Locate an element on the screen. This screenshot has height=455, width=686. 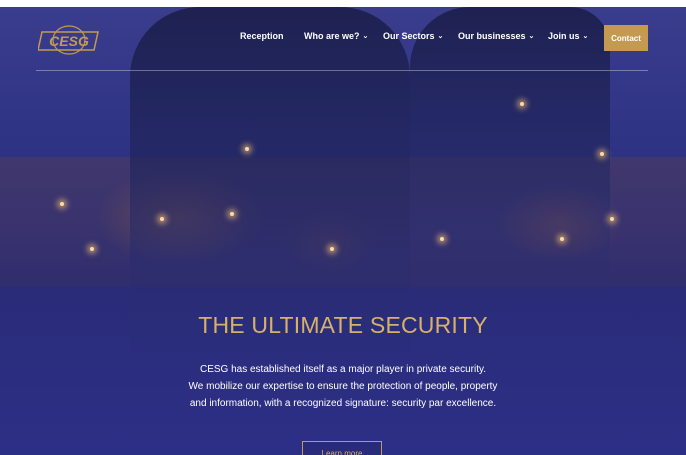
nav-item-label: Who are we? is located at coordinates (332, 36).